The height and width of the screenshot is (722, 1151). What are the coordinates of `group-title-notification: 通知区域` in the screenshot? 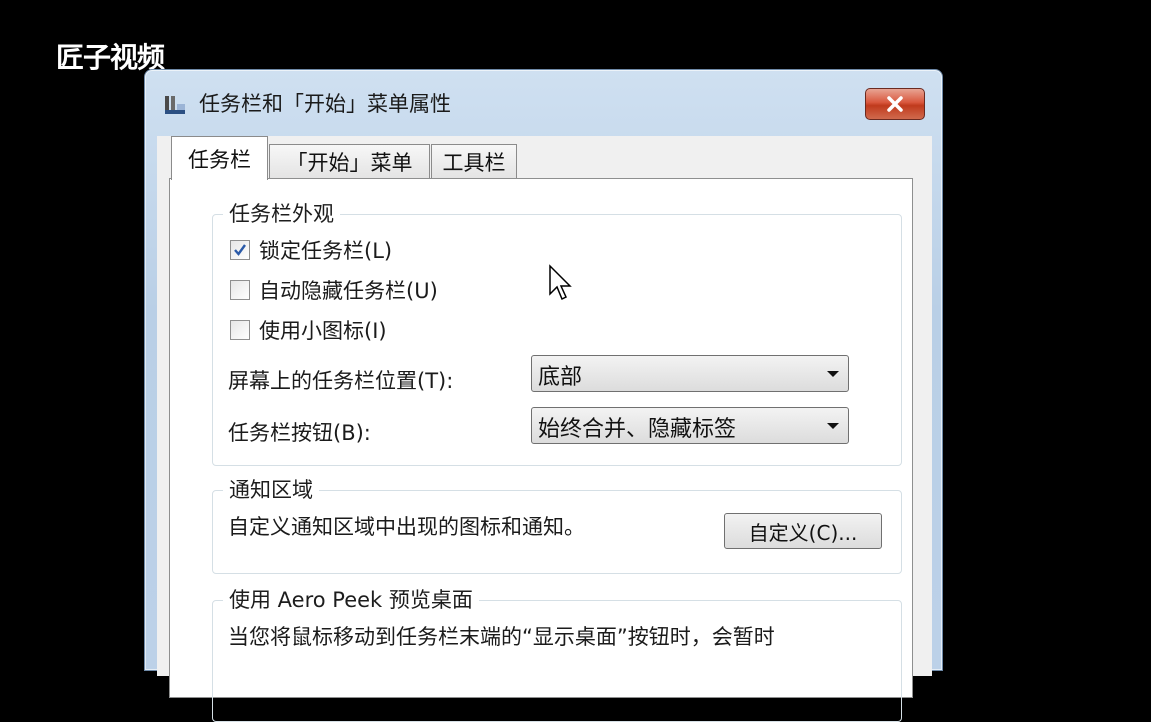 It's located at (271, 490).